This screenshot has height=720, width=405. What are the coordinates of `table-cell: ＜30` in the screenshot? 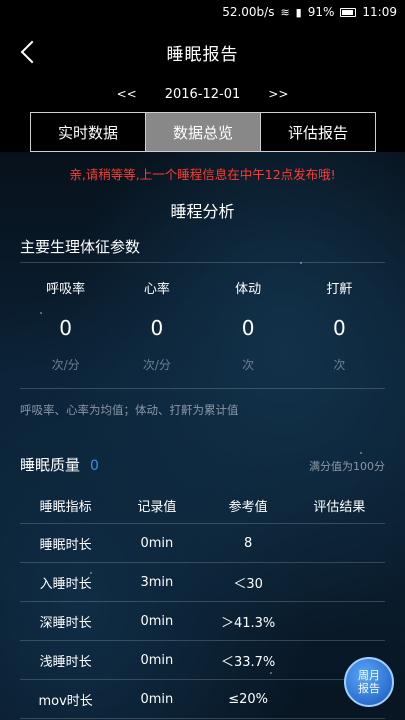 It's located at (248, 584).